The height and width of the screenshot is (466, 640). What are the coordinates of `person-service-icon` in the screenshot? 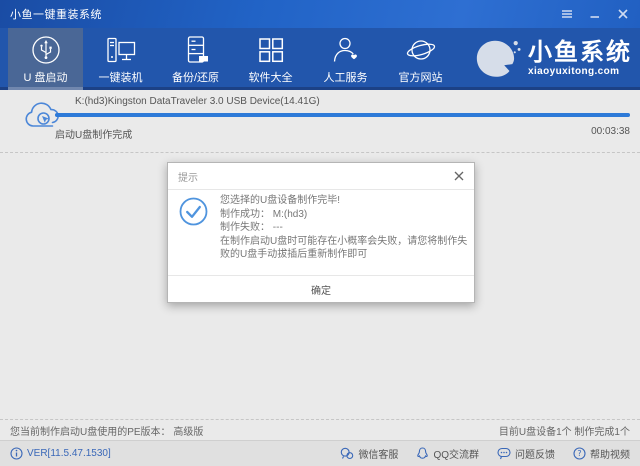 It's located at (346, 50).